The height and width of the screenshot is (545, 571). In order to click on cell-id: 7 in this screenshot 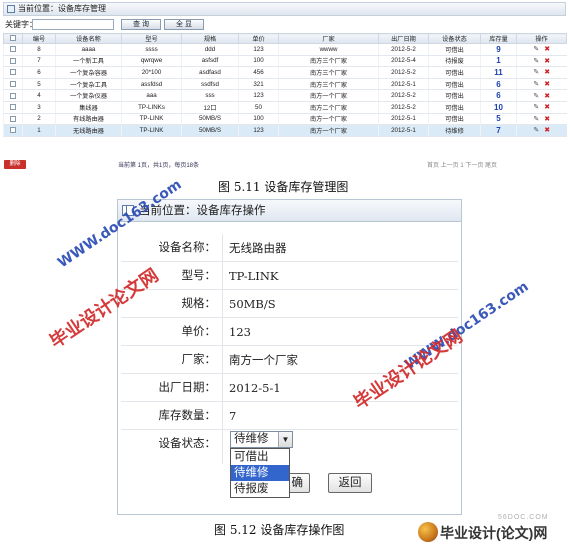, I will do `click(39, 61)`.